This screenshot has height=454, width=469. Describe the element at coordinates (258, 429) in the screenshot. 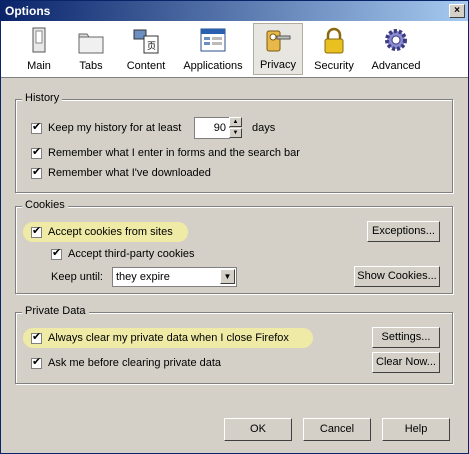

I see `ok-button: OK` at that location.